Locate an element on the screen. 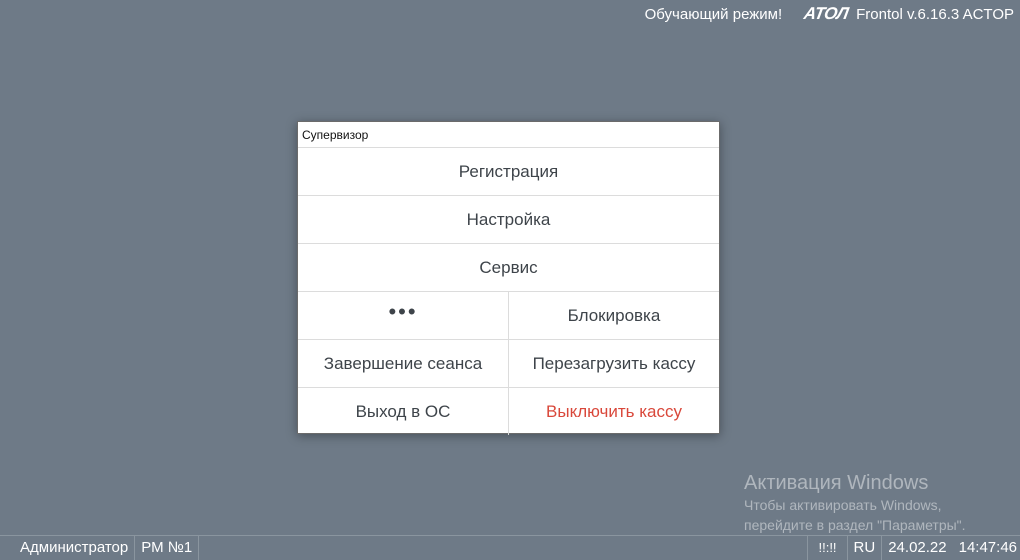  training-mode-label: Обучающий режим! is located at coordinates (713, 14).